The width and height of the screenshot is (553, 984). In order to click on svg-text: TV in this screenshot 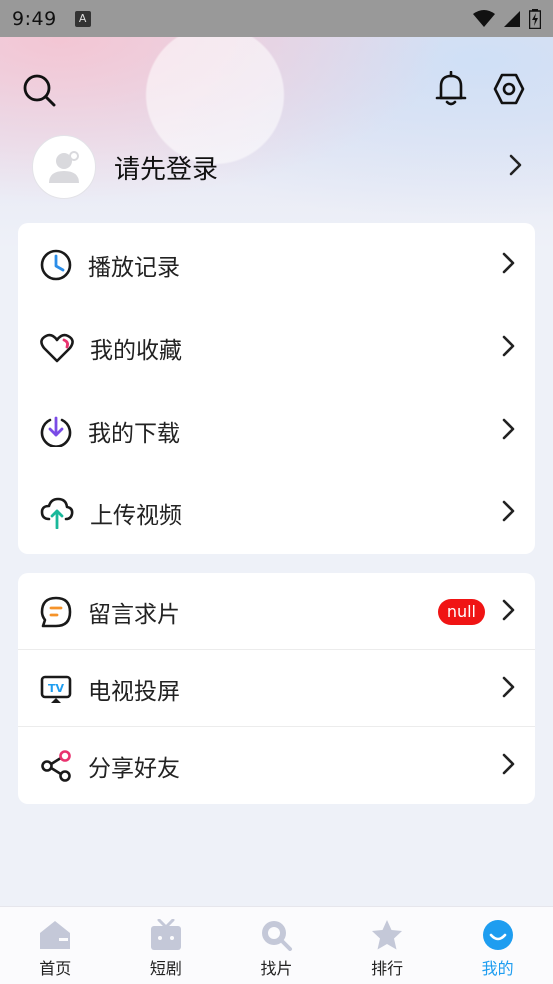, I will do `click(56, 688)`.